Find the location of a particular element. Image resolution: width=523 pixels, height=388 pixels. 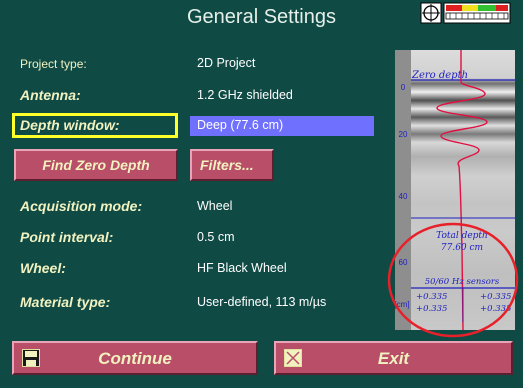

exit-label: Exit is located at coordinates (393, 358).